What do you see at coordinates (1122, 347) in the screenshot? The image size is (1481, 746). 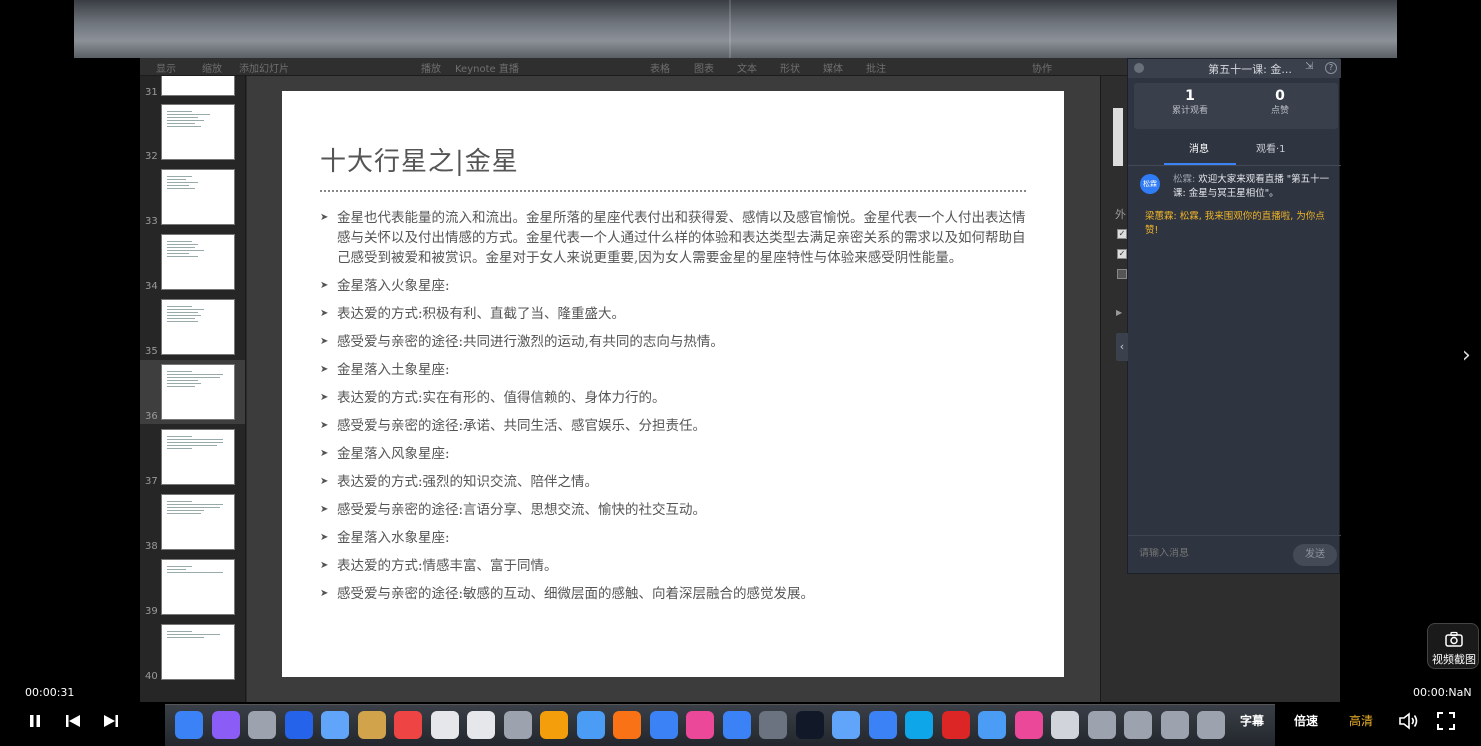 I see `collapse-panel-button: ‹` at bounding box center [1122, 347].